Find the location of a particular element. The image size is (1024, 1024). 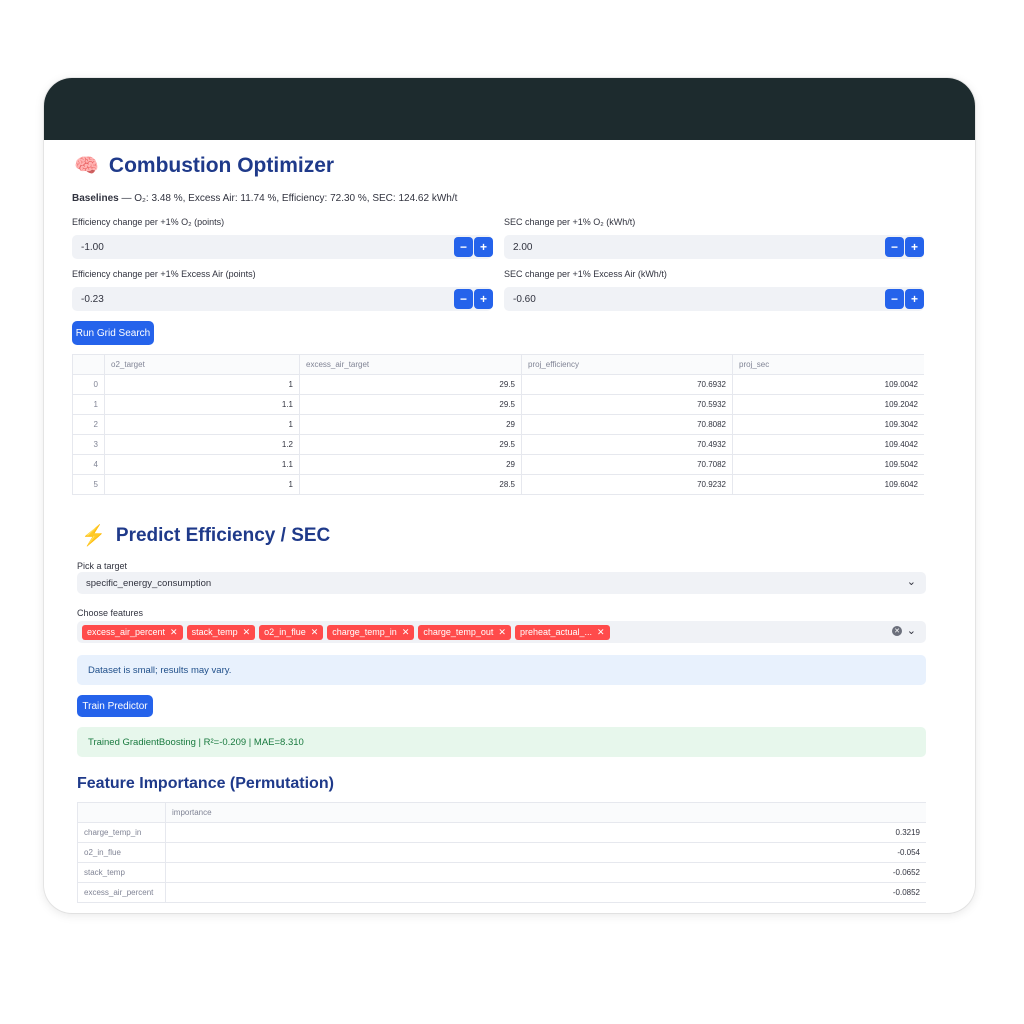

table-cell: 70.7082 is located at coordinates (627, 464).